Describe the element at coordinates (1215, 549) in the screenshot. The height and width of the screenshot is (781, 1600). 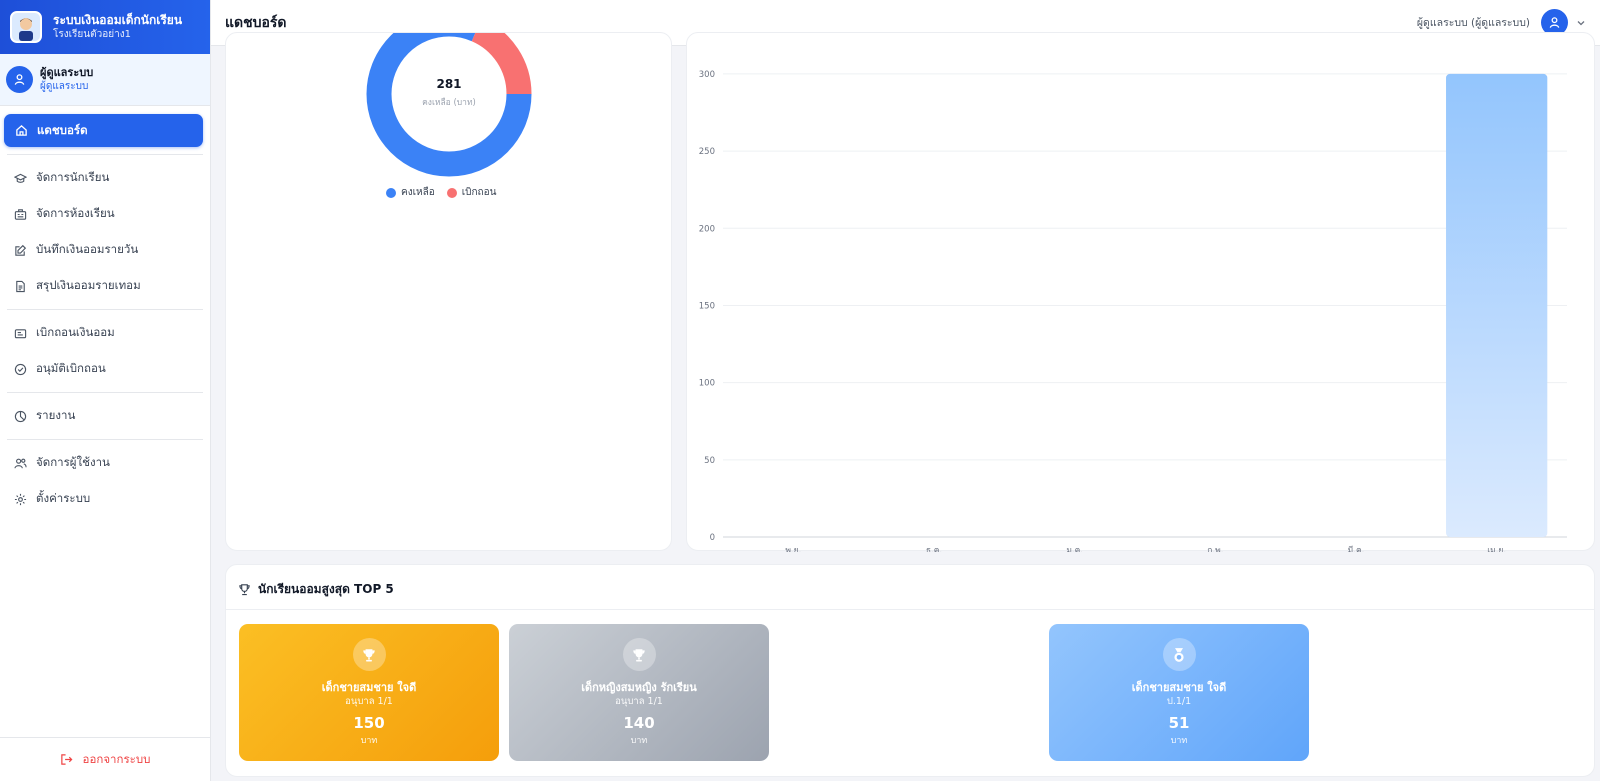
I see `x-tick-label: ก.พ.` at that location.